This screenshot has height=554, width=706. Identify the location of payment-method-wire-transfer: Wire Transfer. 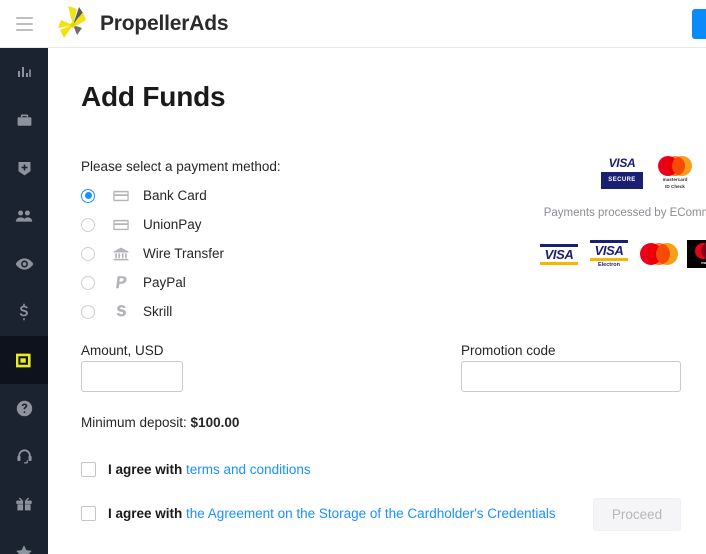
(231, 253).